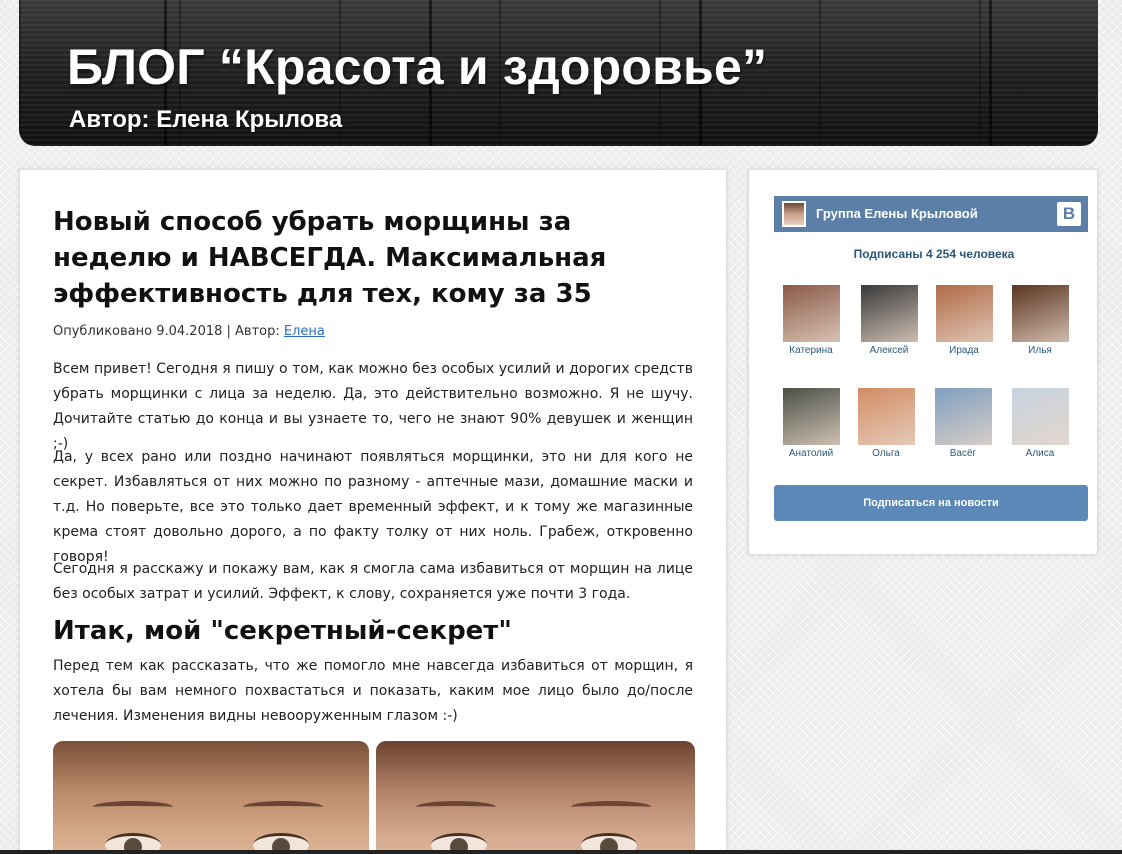 Image resolution: width=1122 pixels, height=854 pixels. I want to click on member-item: Ольга, so click(886, 423).